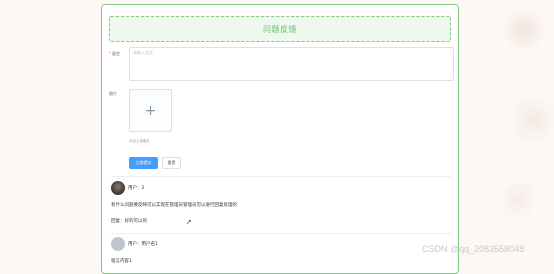 The image size is (554, 274). What do you see at coordinates (189, 222) in the screenshot?
I see `mouse-cursor-icon: ➚` at bounding box center [189, 222].